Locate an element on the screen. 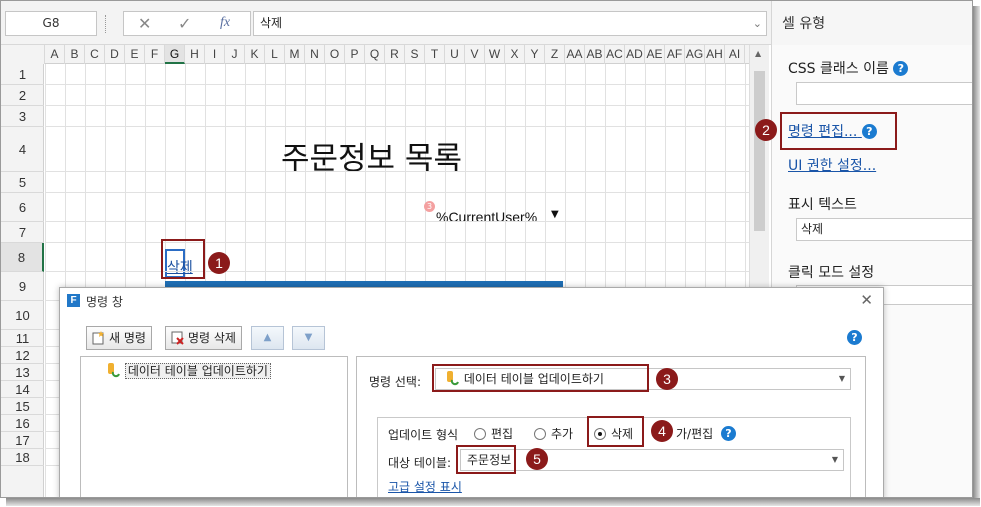 This screenshot has height=507, width=981. delete-command-button: 명령 삭제 is located at coordinates (203, 338).